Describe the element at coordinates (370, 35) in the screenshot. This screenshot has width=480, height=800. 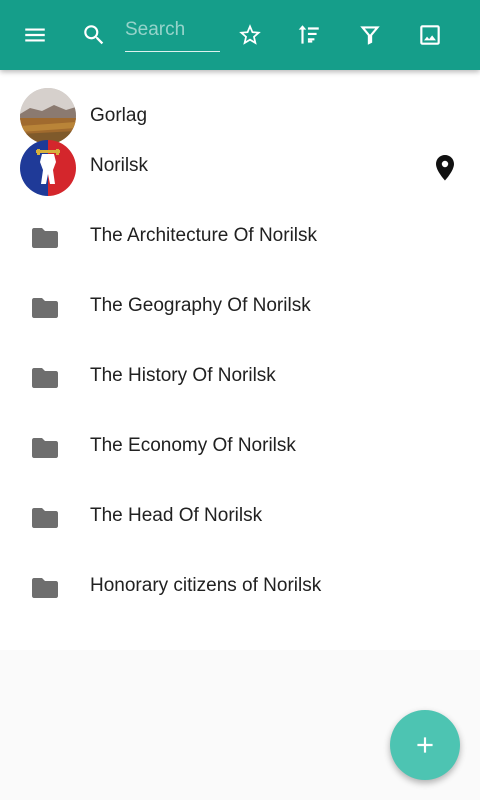
I see `filter-icon` at that location.